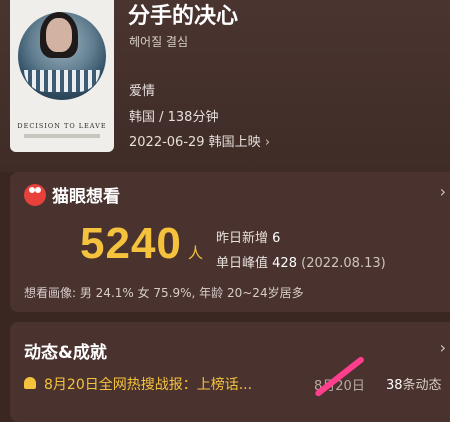 The width and height of the screenshot is (450, 422). What do you see at coordinates (174, 117) in the screenshot?
I see `country-duration: 韩国 / 138分钟` at bounding box center [174, 117].